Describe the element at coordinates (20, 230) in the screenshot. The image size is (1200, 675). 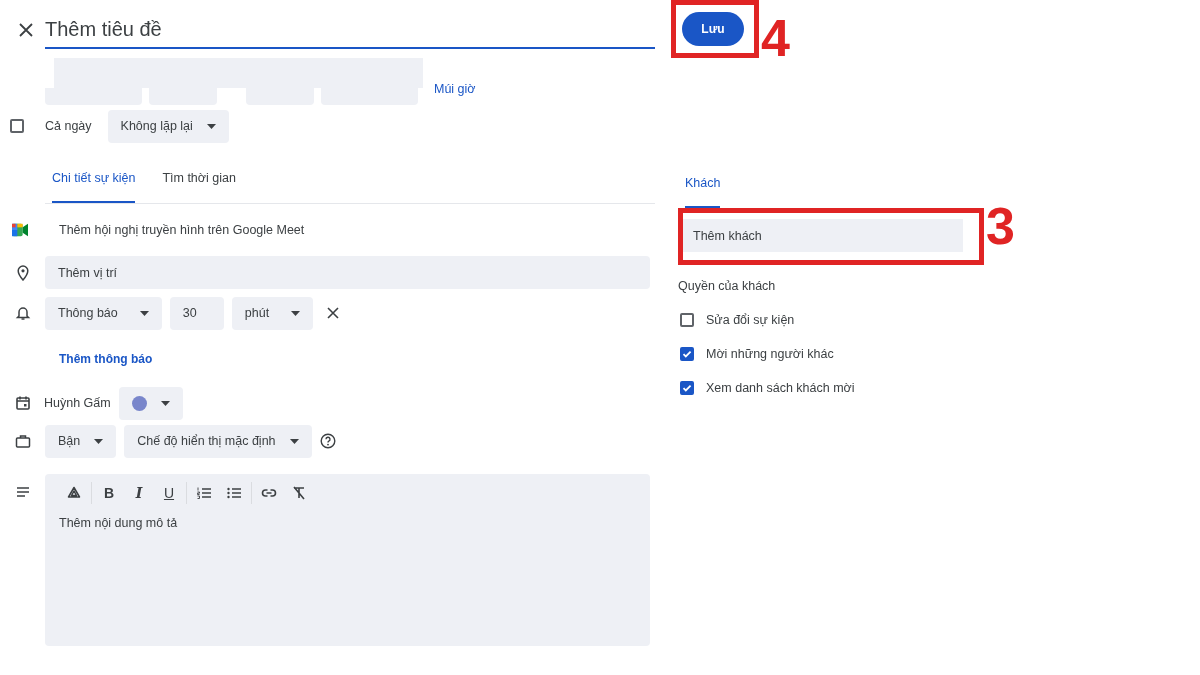
I see `video-camera-icon` at that location.